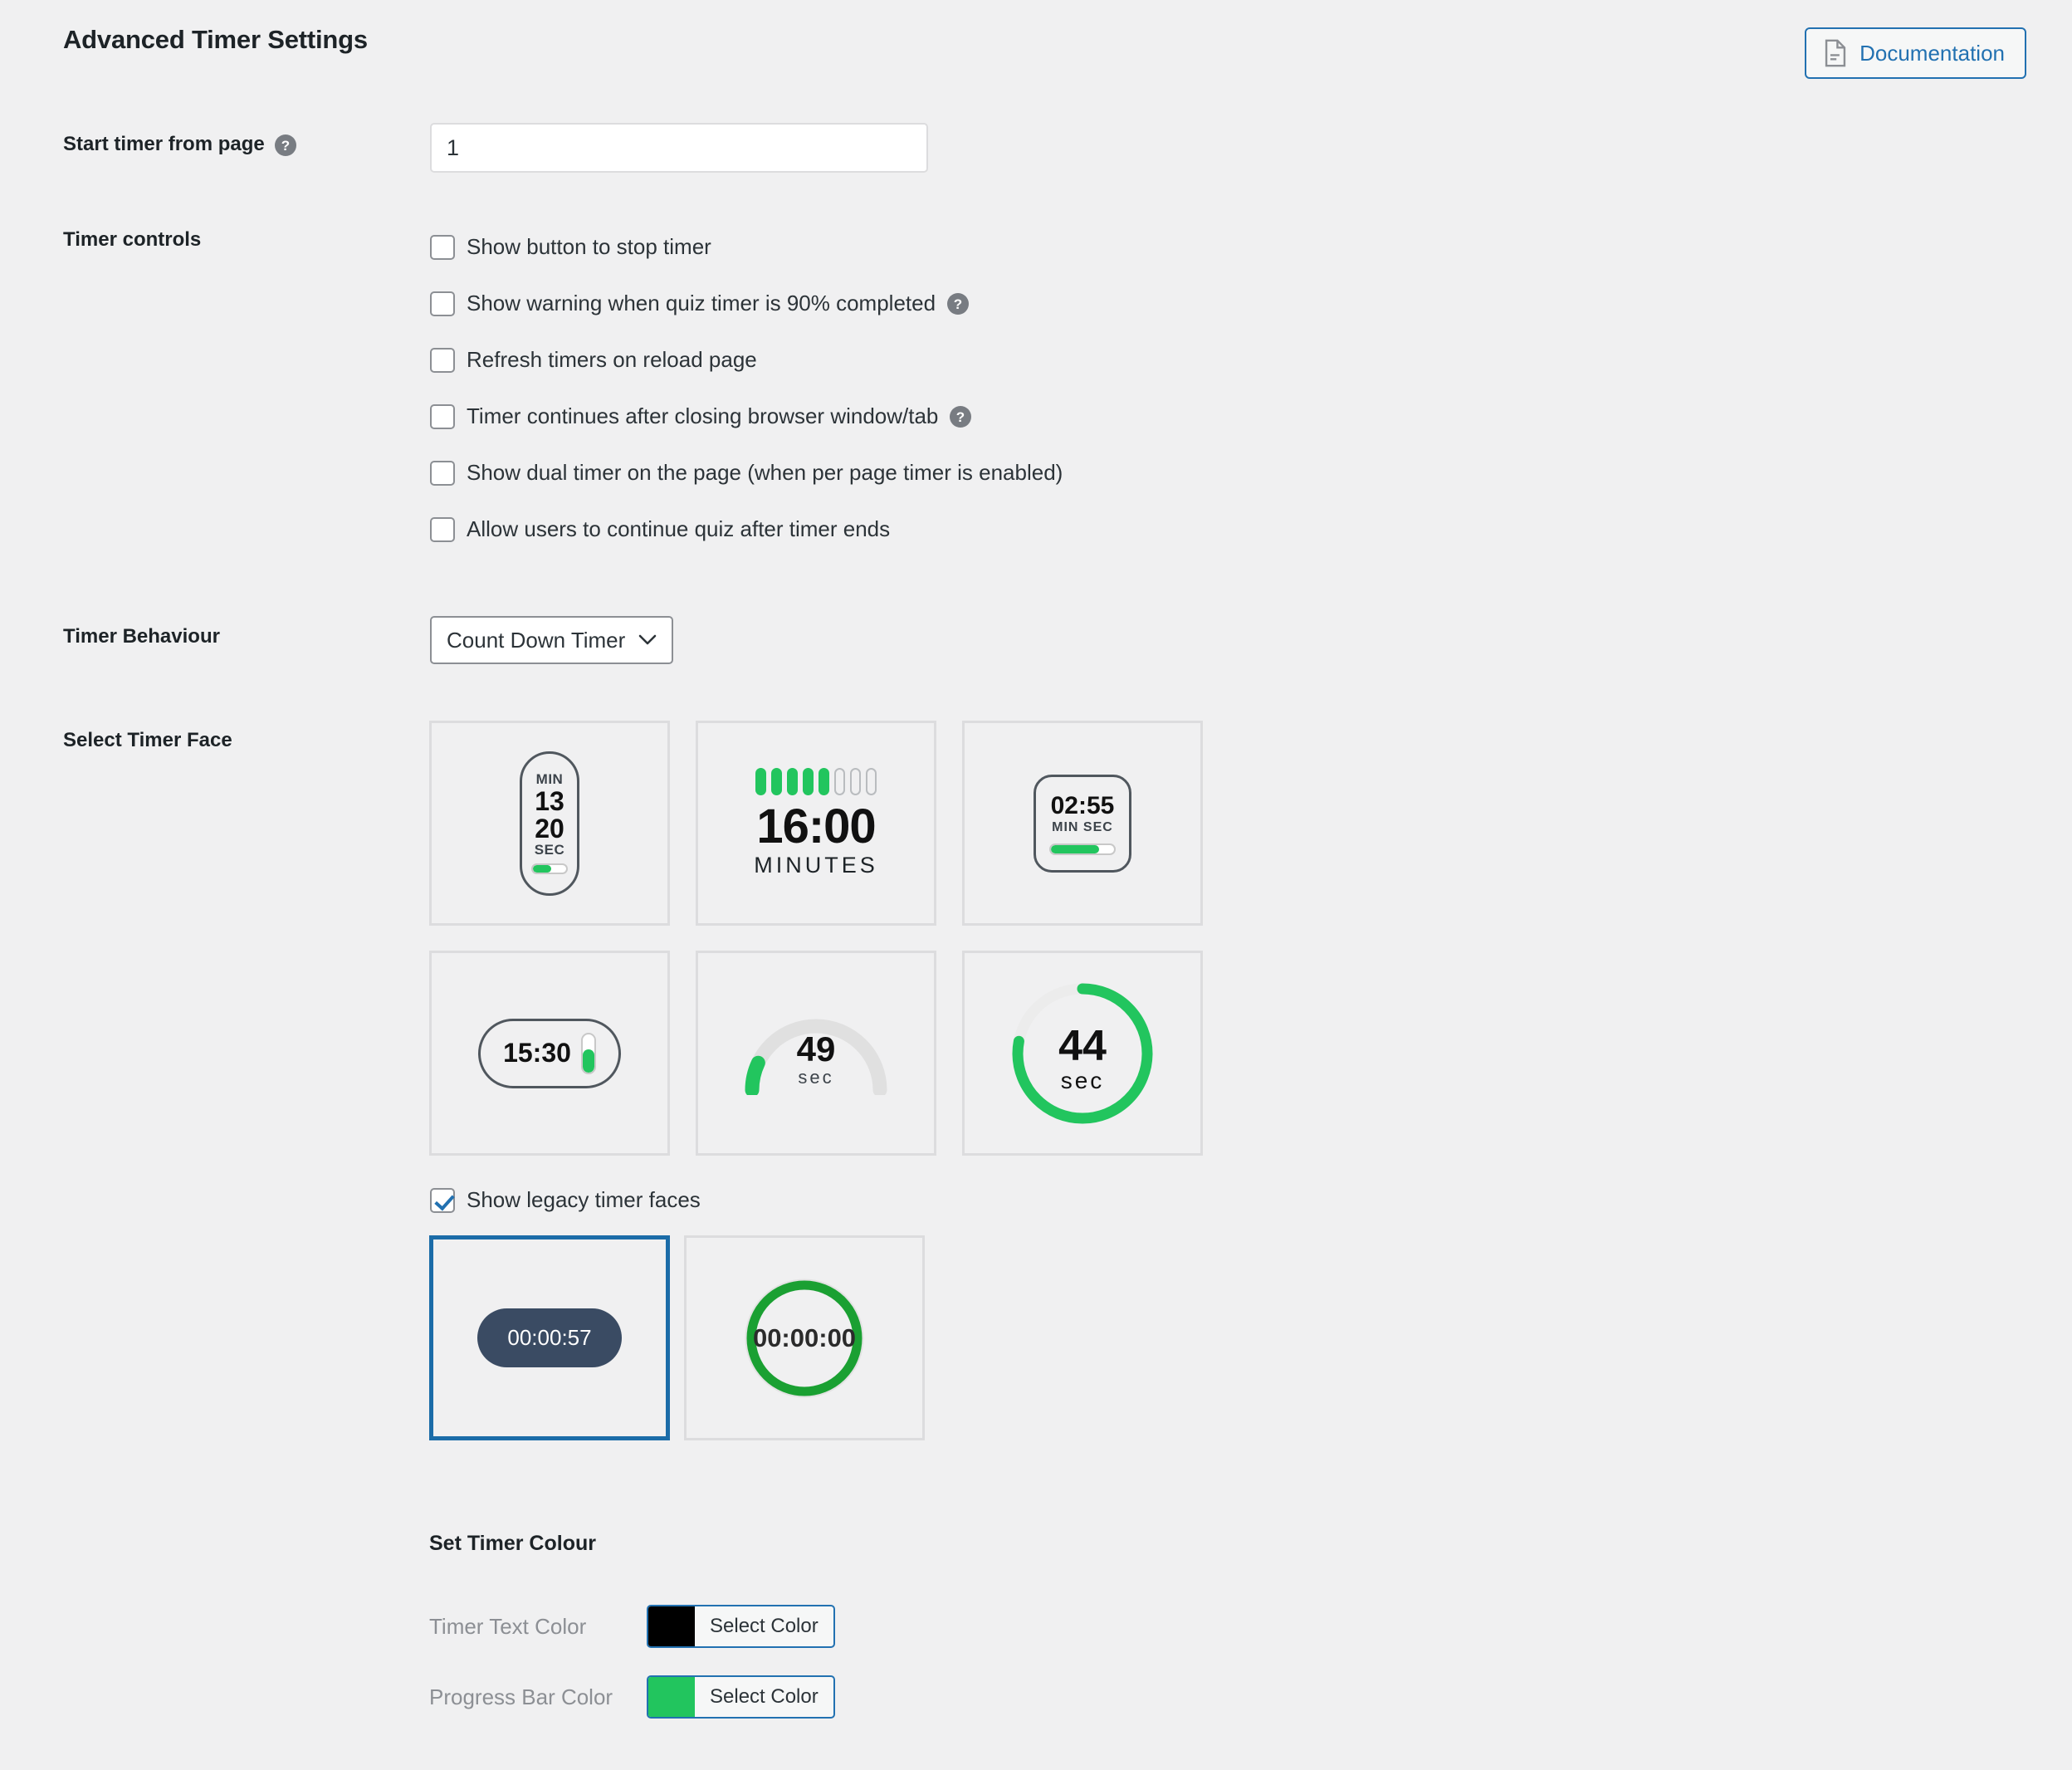 This screenshot has width=2072, height=1770. I want to click on documentation-label: Documentation, so click(1932, 53).